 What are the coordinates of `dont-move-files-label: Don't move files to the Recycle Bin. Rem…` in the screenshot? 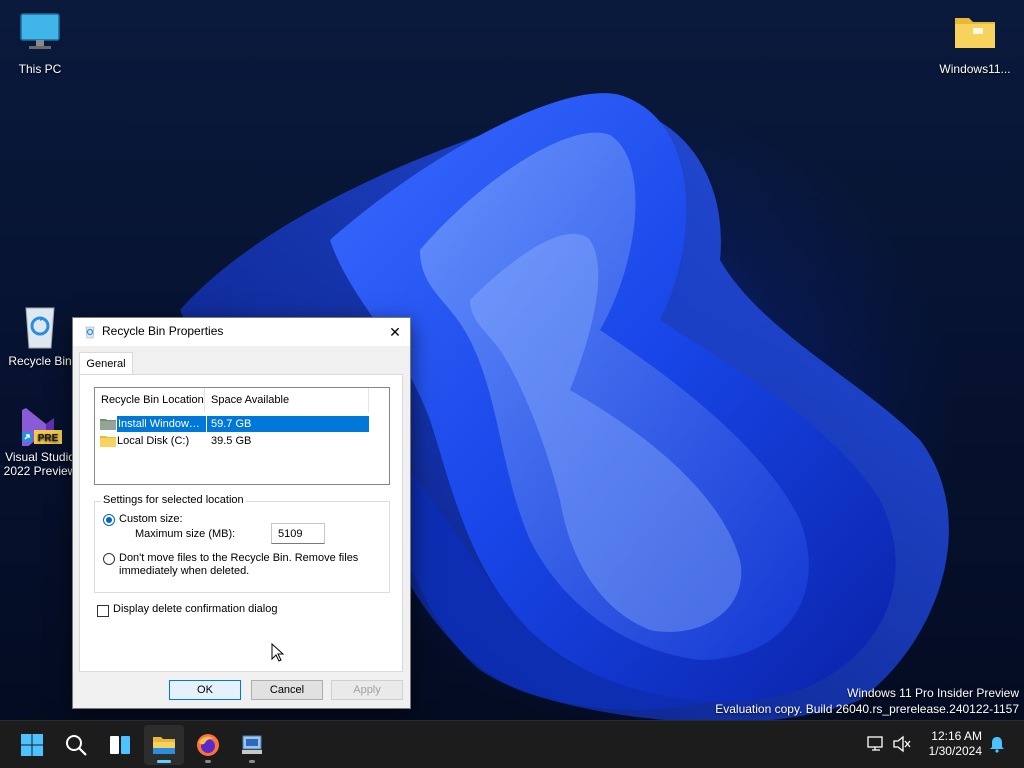 It's located at (249, 565).